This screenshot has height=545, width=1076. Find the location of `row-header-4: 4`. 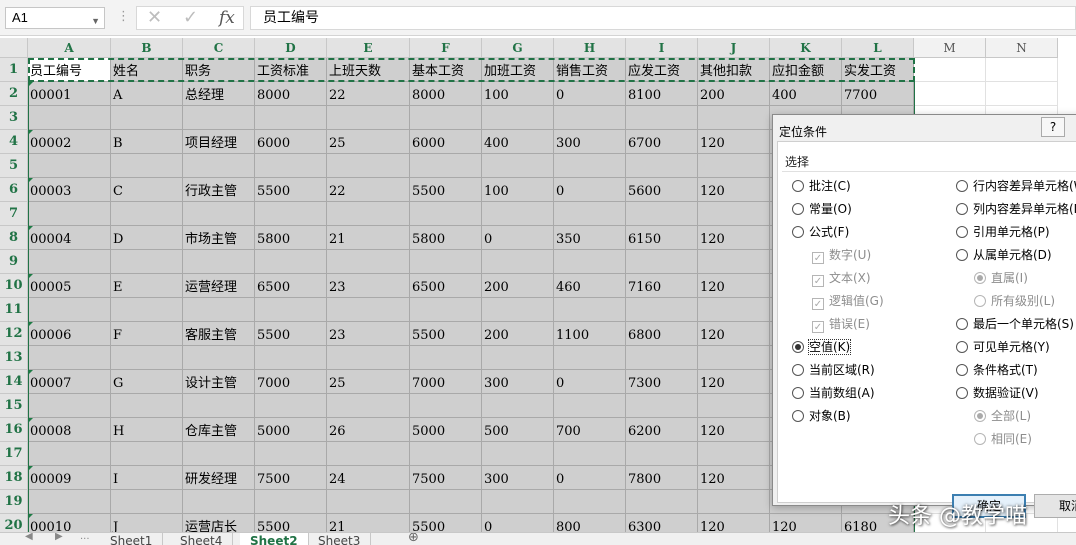

row-header-4: 4 is located at coordinates (14, 142).